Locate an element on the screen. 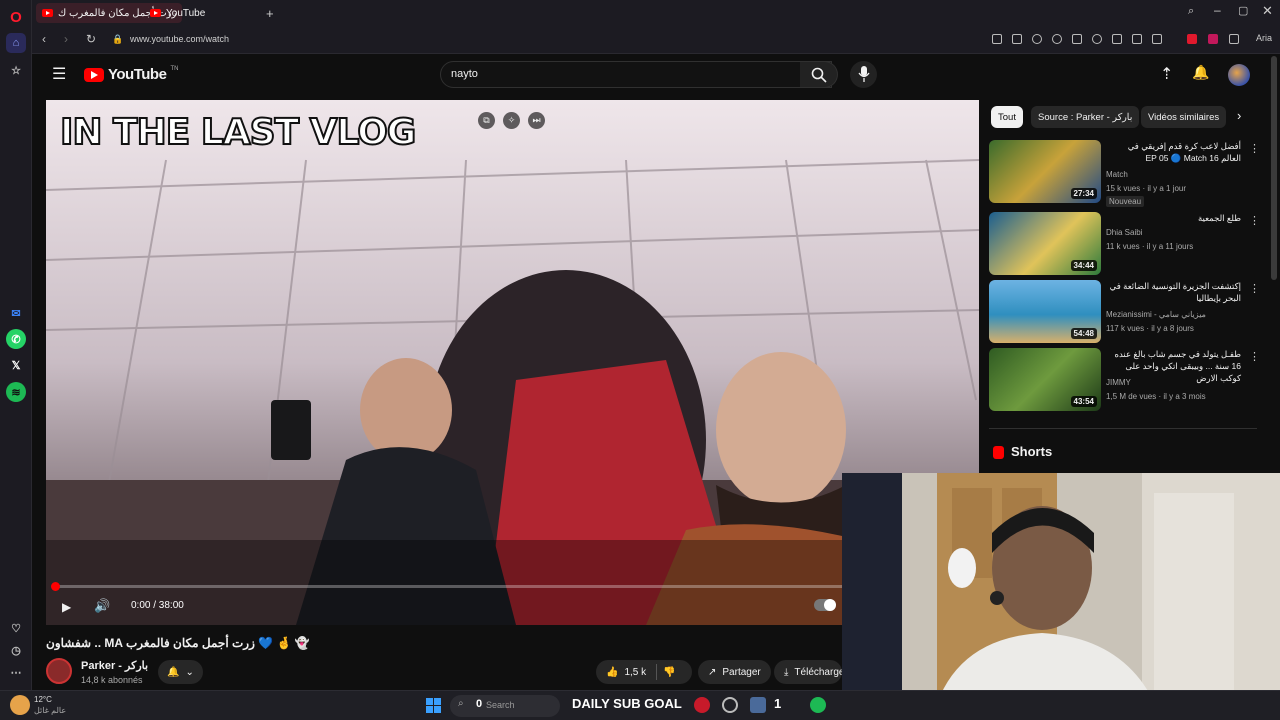  vpn-icon is located at coordinates (1057, 39).